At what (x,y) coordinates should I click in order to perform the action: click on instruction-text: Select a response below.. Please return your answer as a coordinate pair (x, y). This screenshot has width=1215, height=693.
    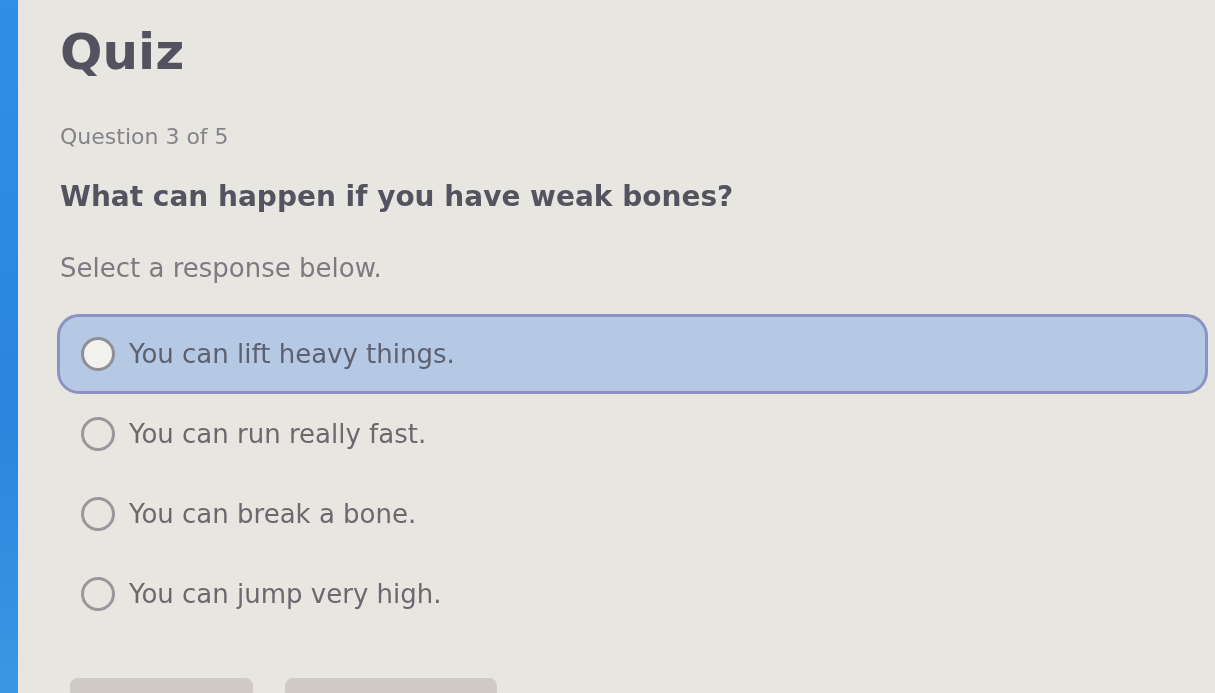
    Looking at the image, I should click on (221, 268).